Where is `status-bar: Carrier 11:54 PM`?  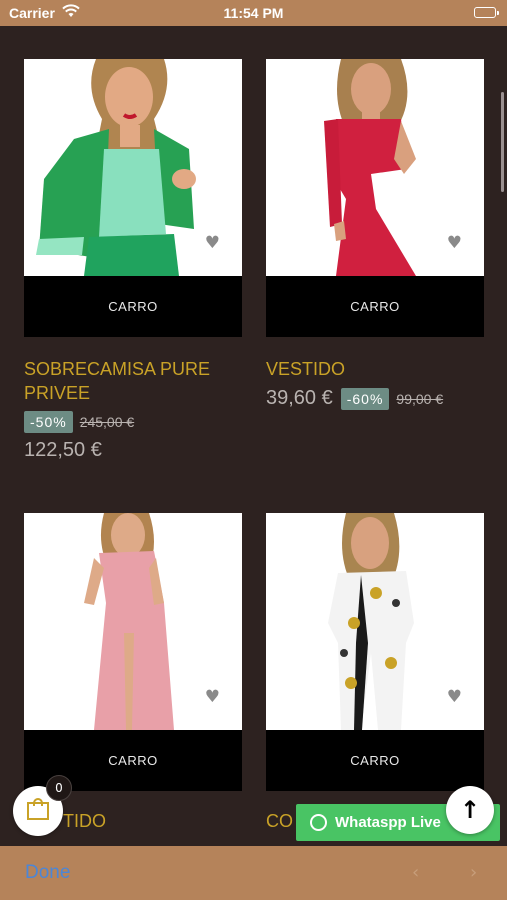 status-bar: Carrier 11:54 PM is located at coordinates (253, 13).